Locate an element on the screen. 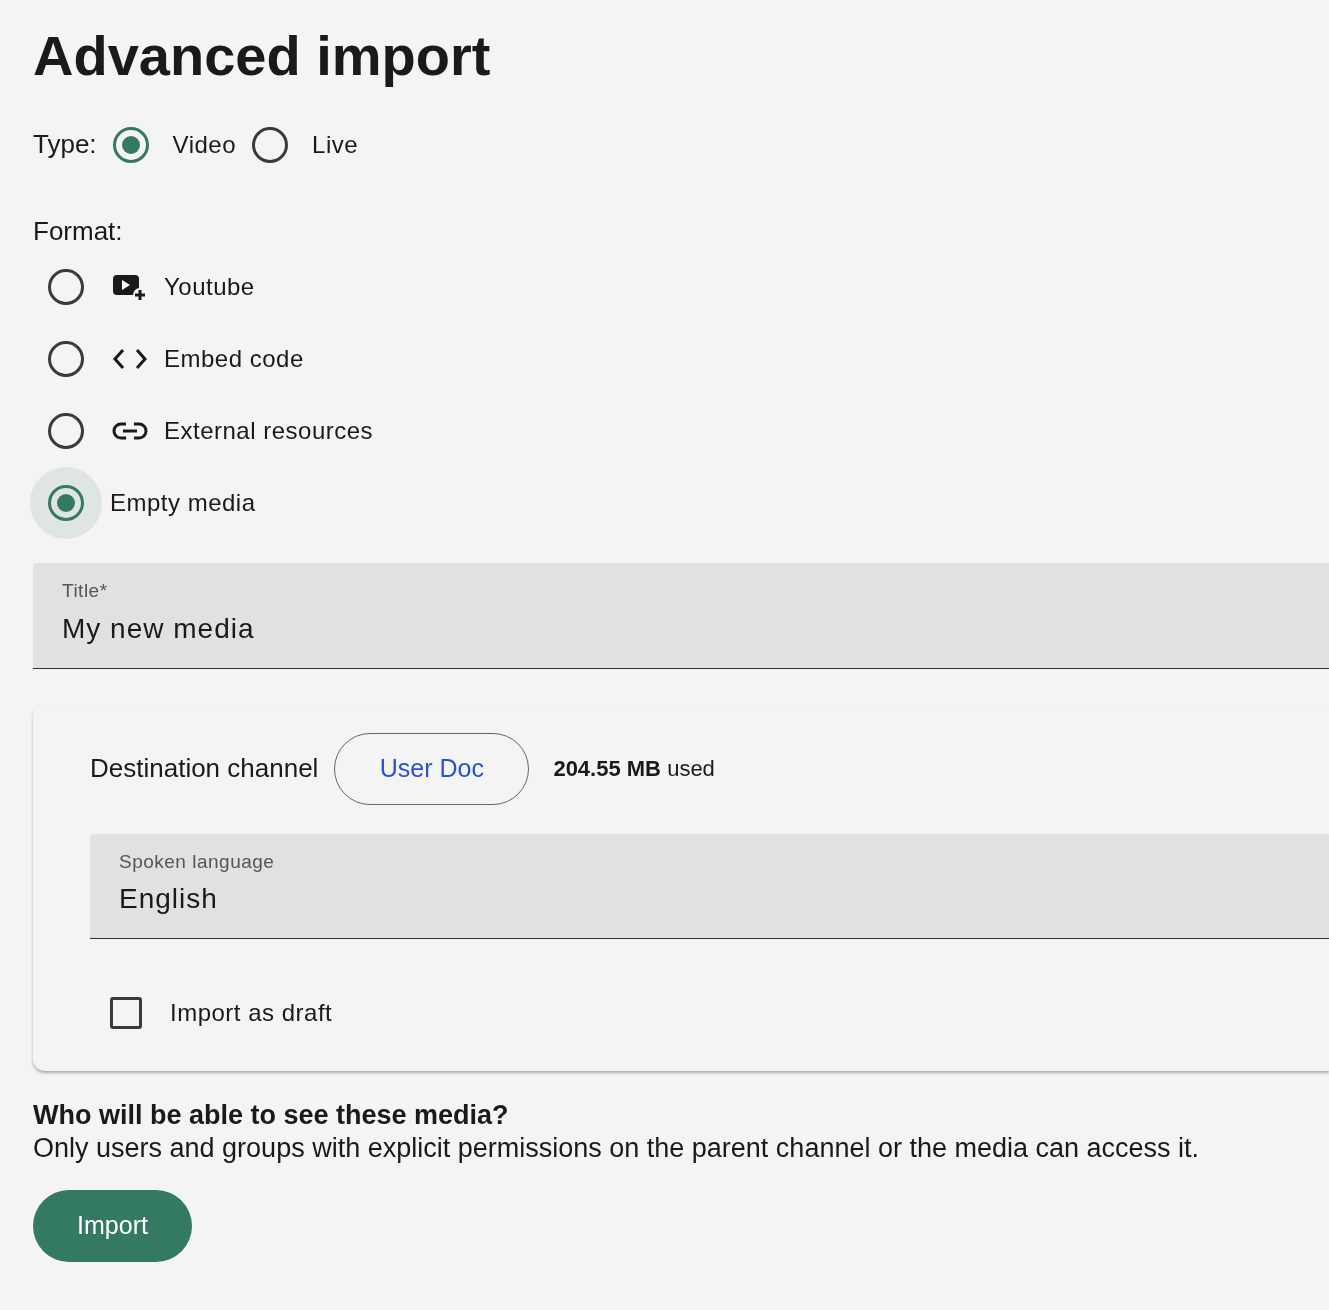  radio-label: Live is located at coordinates (335, 144).